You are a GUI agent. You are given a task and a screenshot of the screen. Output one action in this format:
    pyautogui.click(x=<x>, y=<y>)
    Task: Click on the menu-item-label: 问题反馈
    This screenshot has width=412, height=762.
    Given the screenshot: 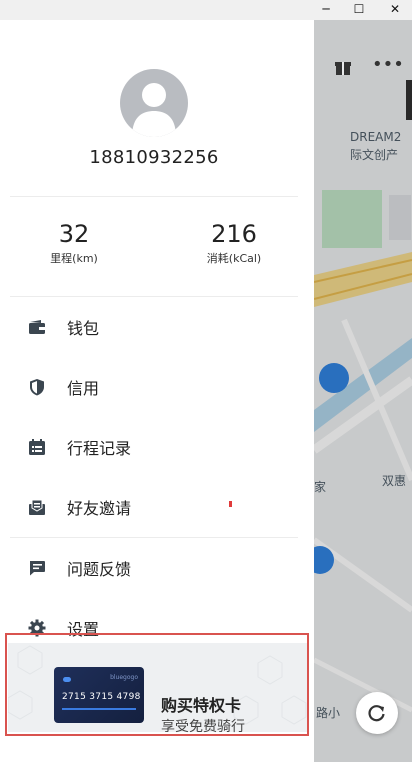 What is the action you would take?
    pyautogui.click(x=99, y=569)
    